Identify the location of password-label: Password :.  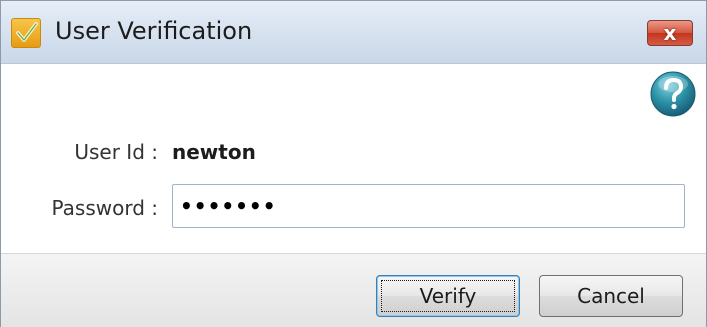
(104, 208).